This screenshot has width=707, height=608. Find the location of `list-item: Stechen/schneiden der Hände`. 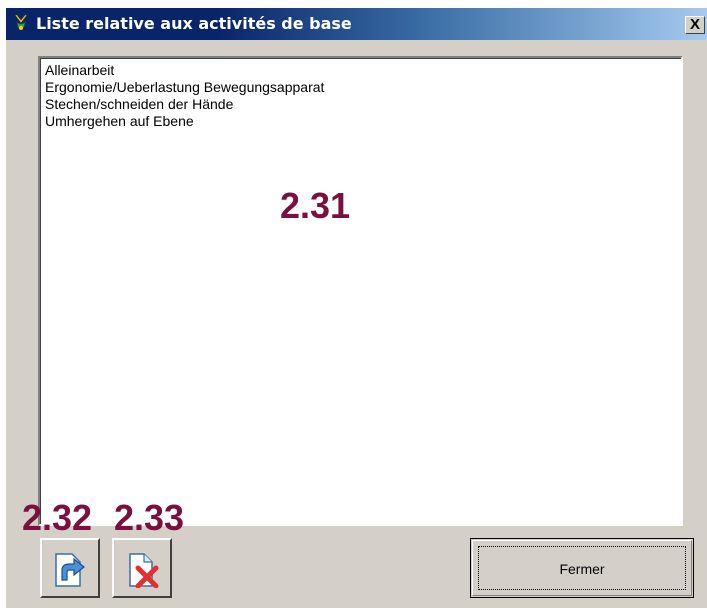

list-item: Stechen/schneiden der Hände is located at coordinates (361, 104).